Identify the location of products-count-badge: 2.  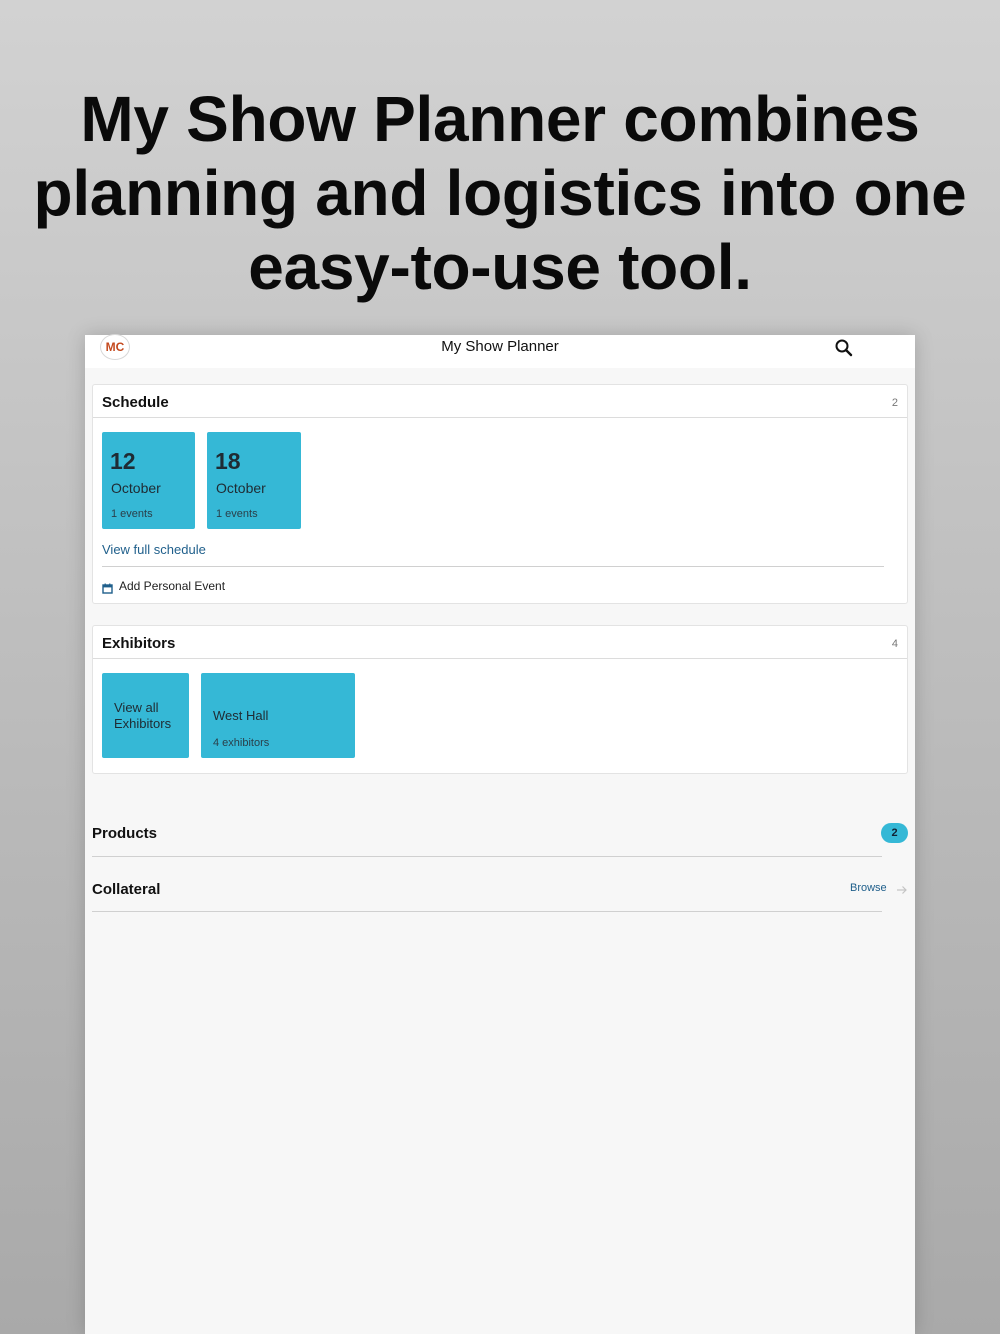
(894, 833).